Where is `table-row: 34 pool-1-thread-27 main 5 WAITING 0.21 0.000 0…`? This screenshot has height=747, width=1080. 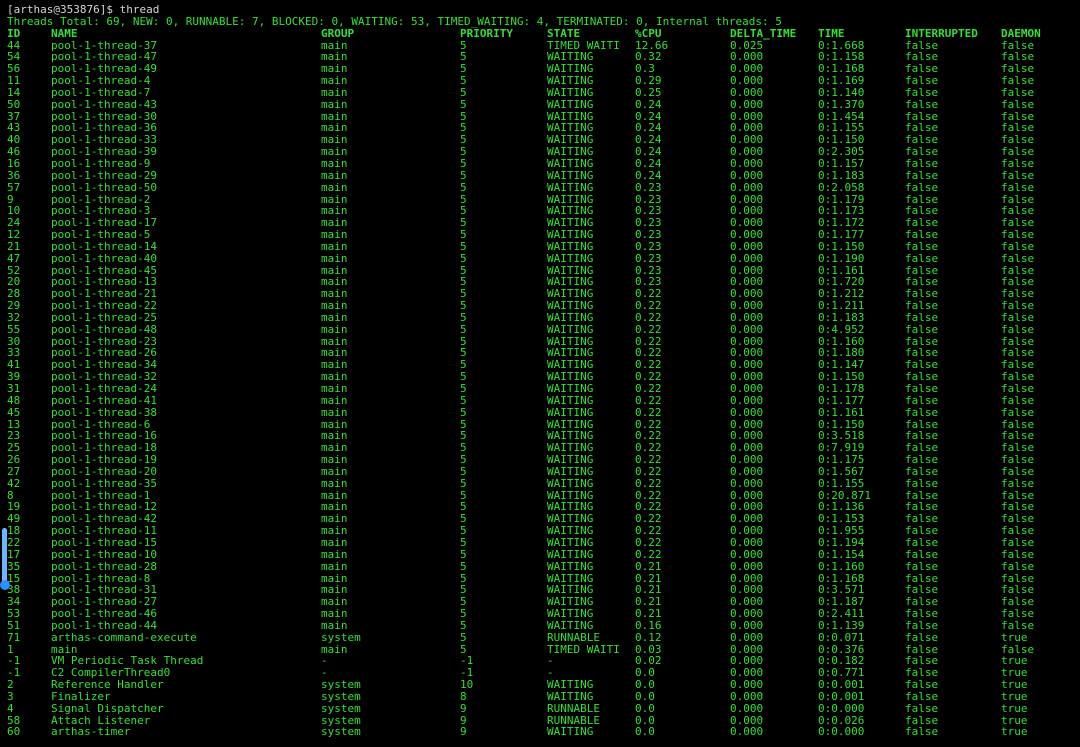
table-row: 34 pool-1-thread-27 main 5 WAITING 0.21 0.000 0… is located at coordinates (543, 602).